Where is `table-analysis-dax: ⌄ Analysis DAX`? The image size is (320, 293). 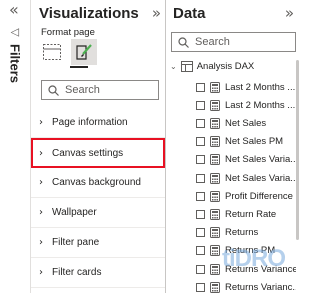
table-analysis-dax: ⌄ Analysis DAX is located at coordinates (212, 66).